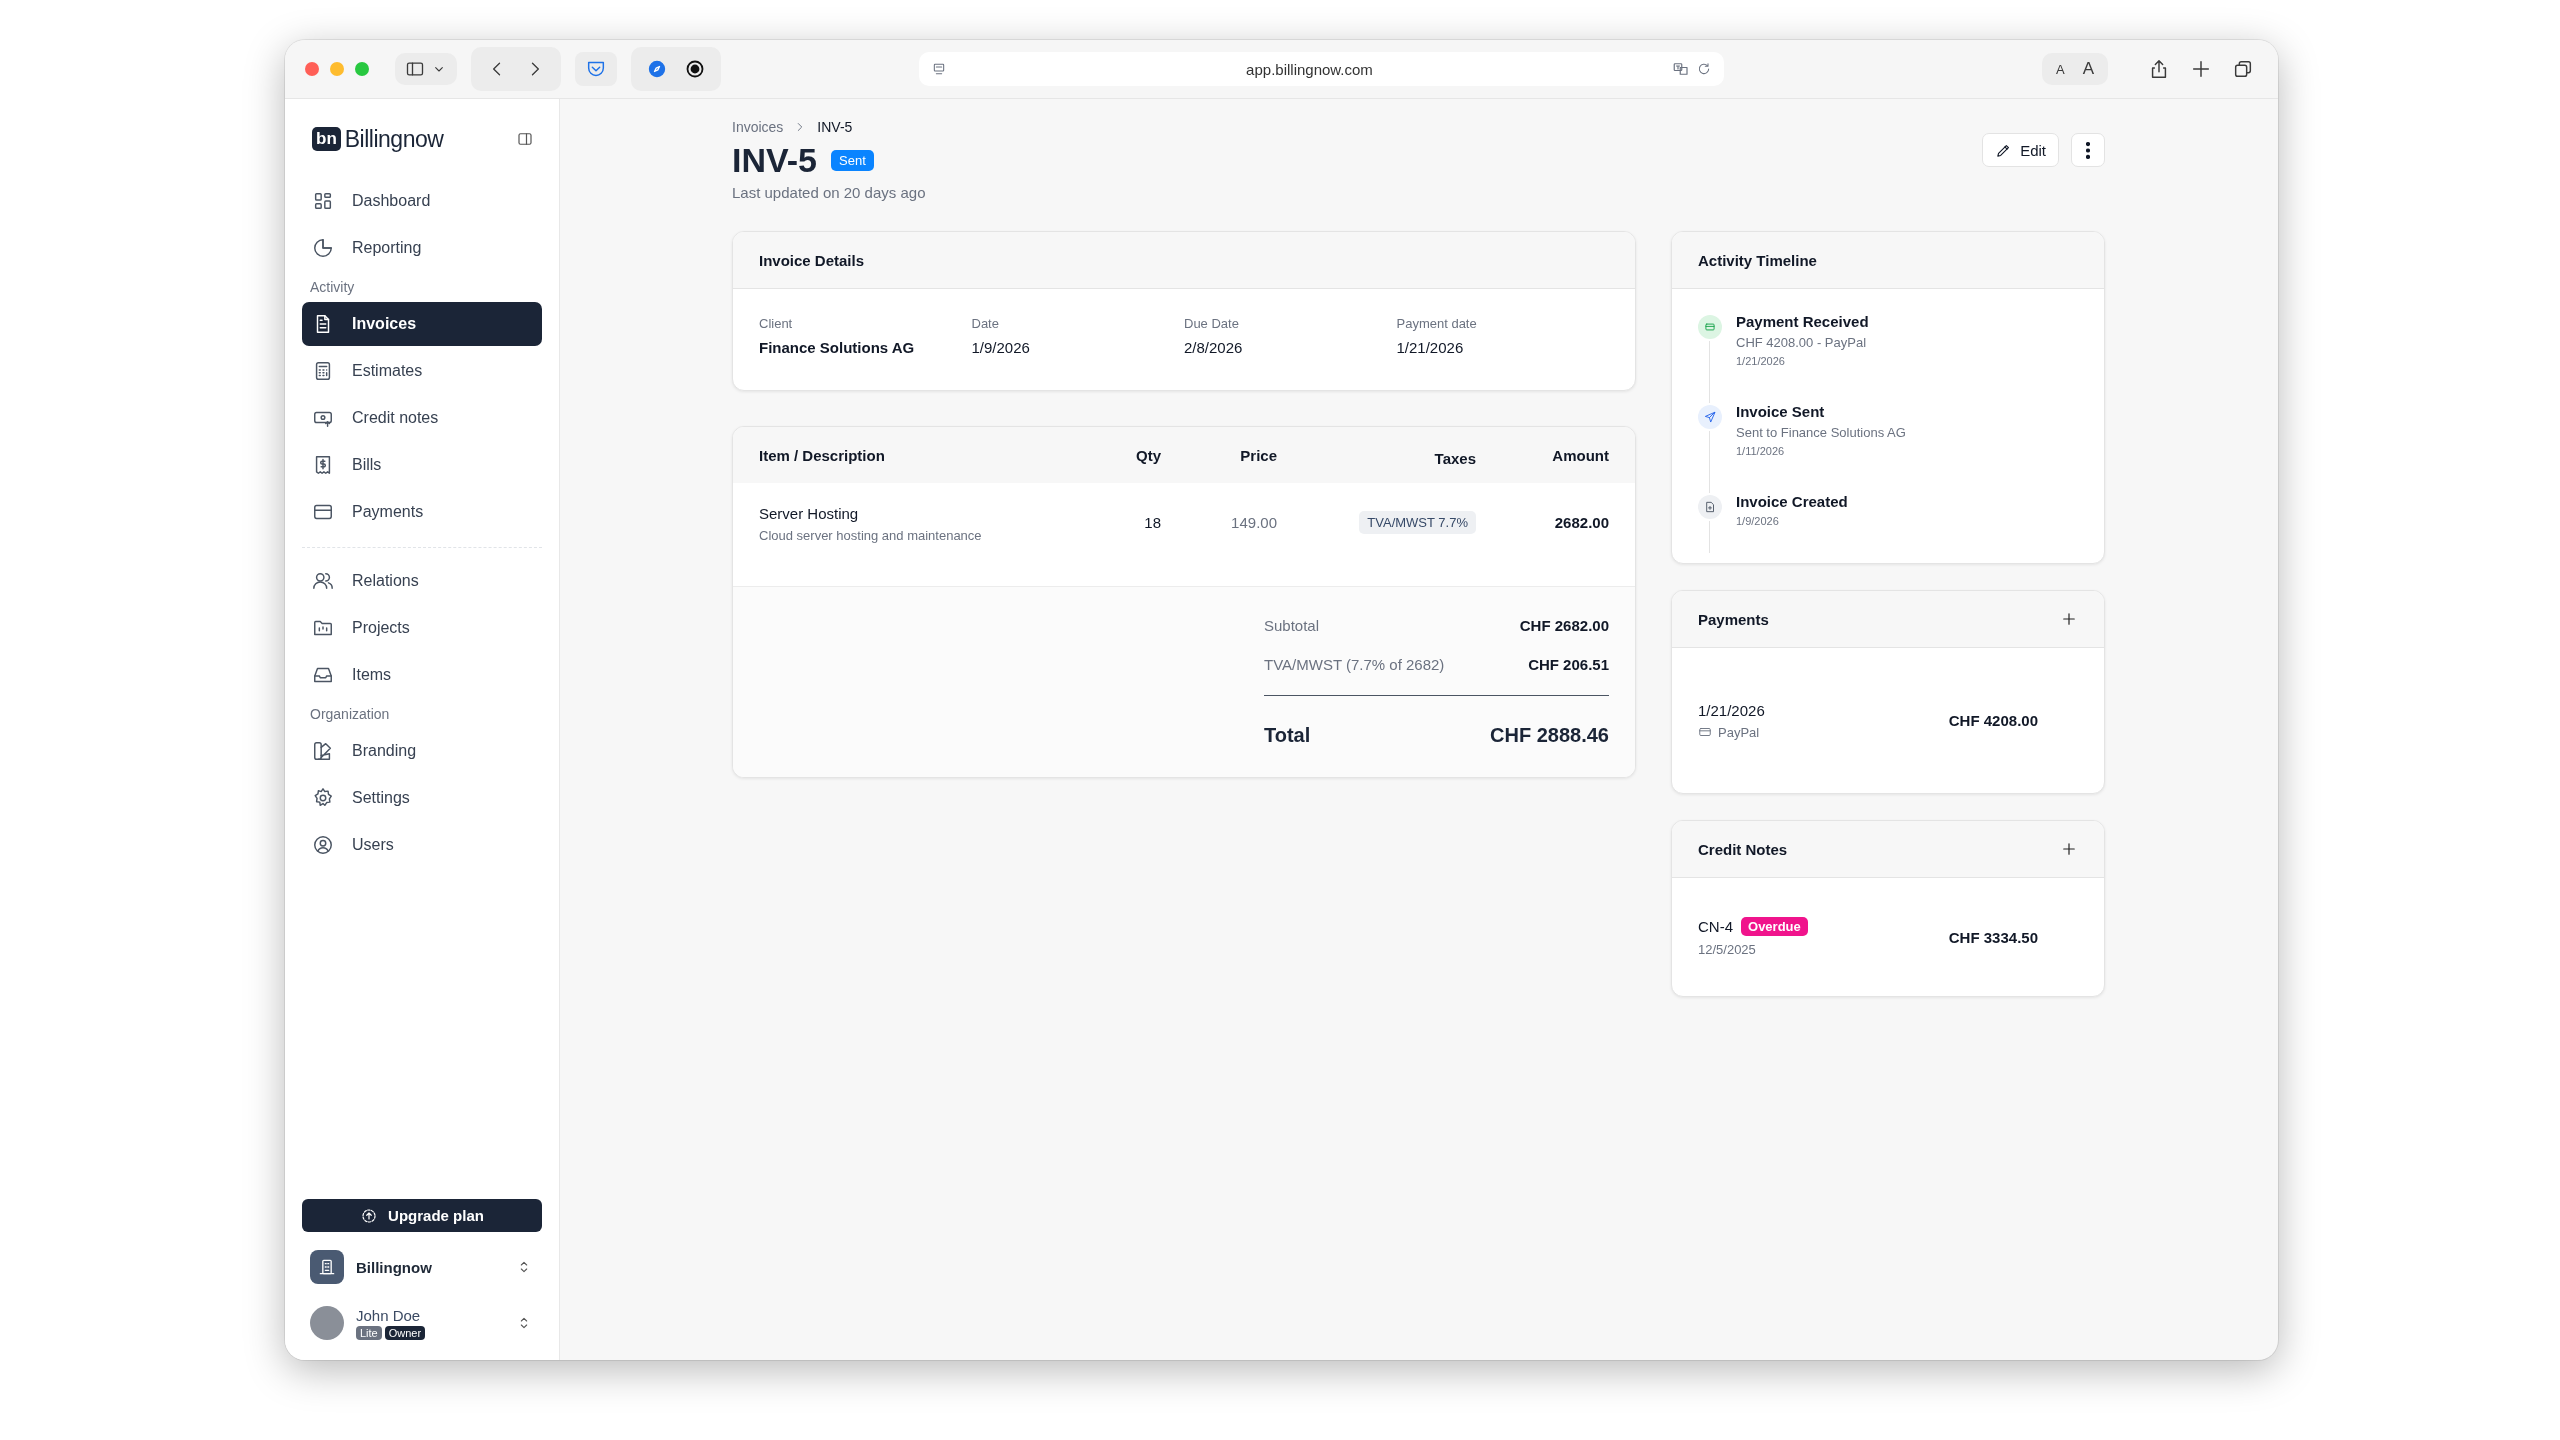 The height and width of the screenshot is (1440, 2560). I want to click on table-cell-text: 18, so click(1152, 522).